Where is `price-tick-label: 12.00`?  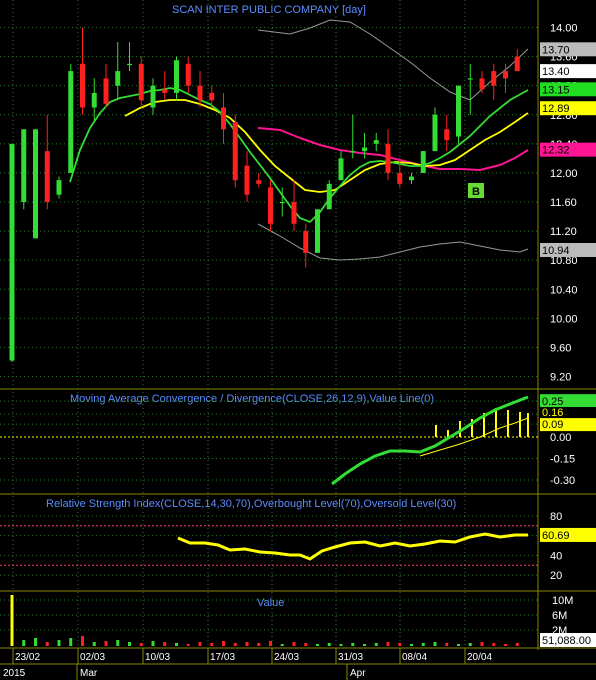
price-tick-label: 12.00 is located at coordinates (564, 174).